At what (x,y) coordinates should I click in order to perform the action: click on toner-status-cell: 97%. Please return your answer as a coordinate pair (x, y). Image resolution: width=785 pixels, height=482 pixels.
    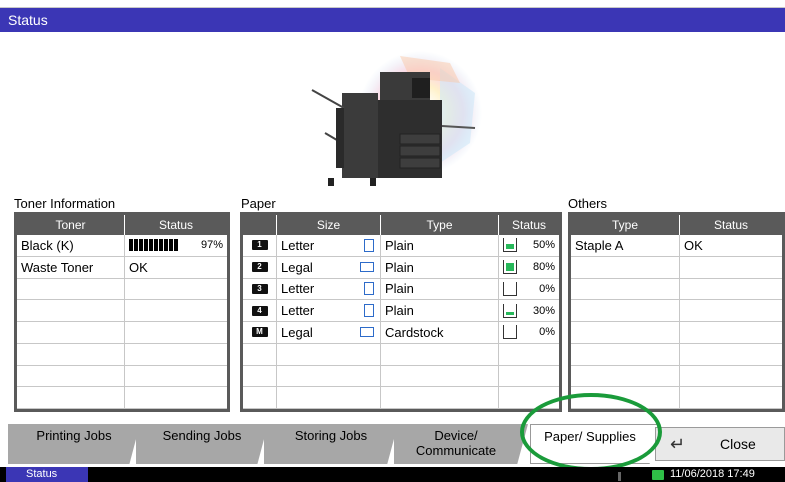
    Looking at the image, I should click on (176, 245).